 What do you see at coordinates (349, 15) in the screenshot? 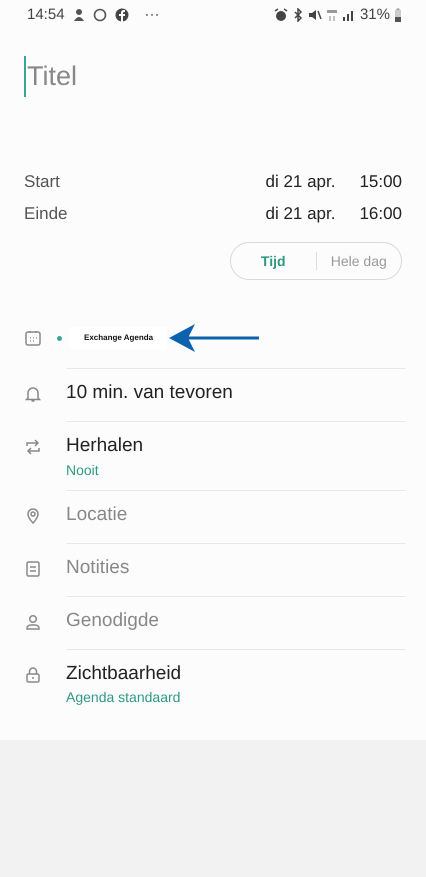
I see `signal-icon` at bounding box center [349, 15].